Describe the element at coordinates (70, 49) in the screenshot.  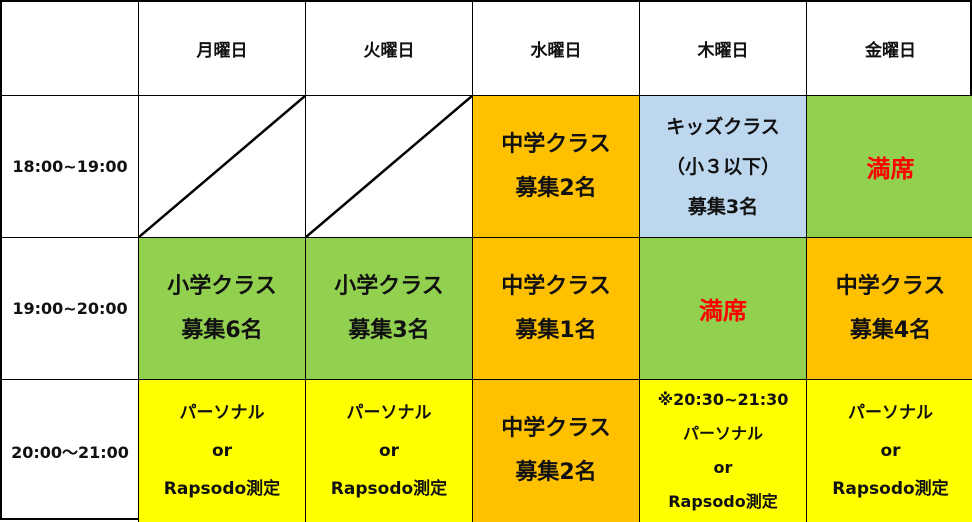
I see `corner-cell` at that location.